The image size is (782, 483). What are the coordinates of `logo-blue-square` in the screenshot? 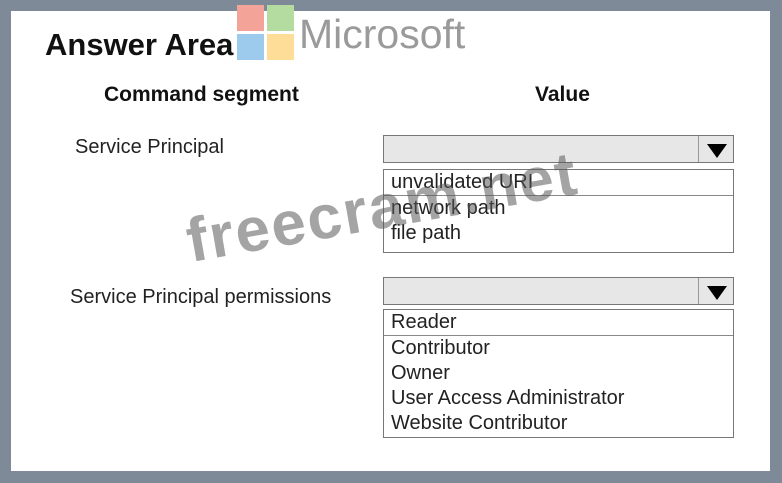 It's located at (250, 47).